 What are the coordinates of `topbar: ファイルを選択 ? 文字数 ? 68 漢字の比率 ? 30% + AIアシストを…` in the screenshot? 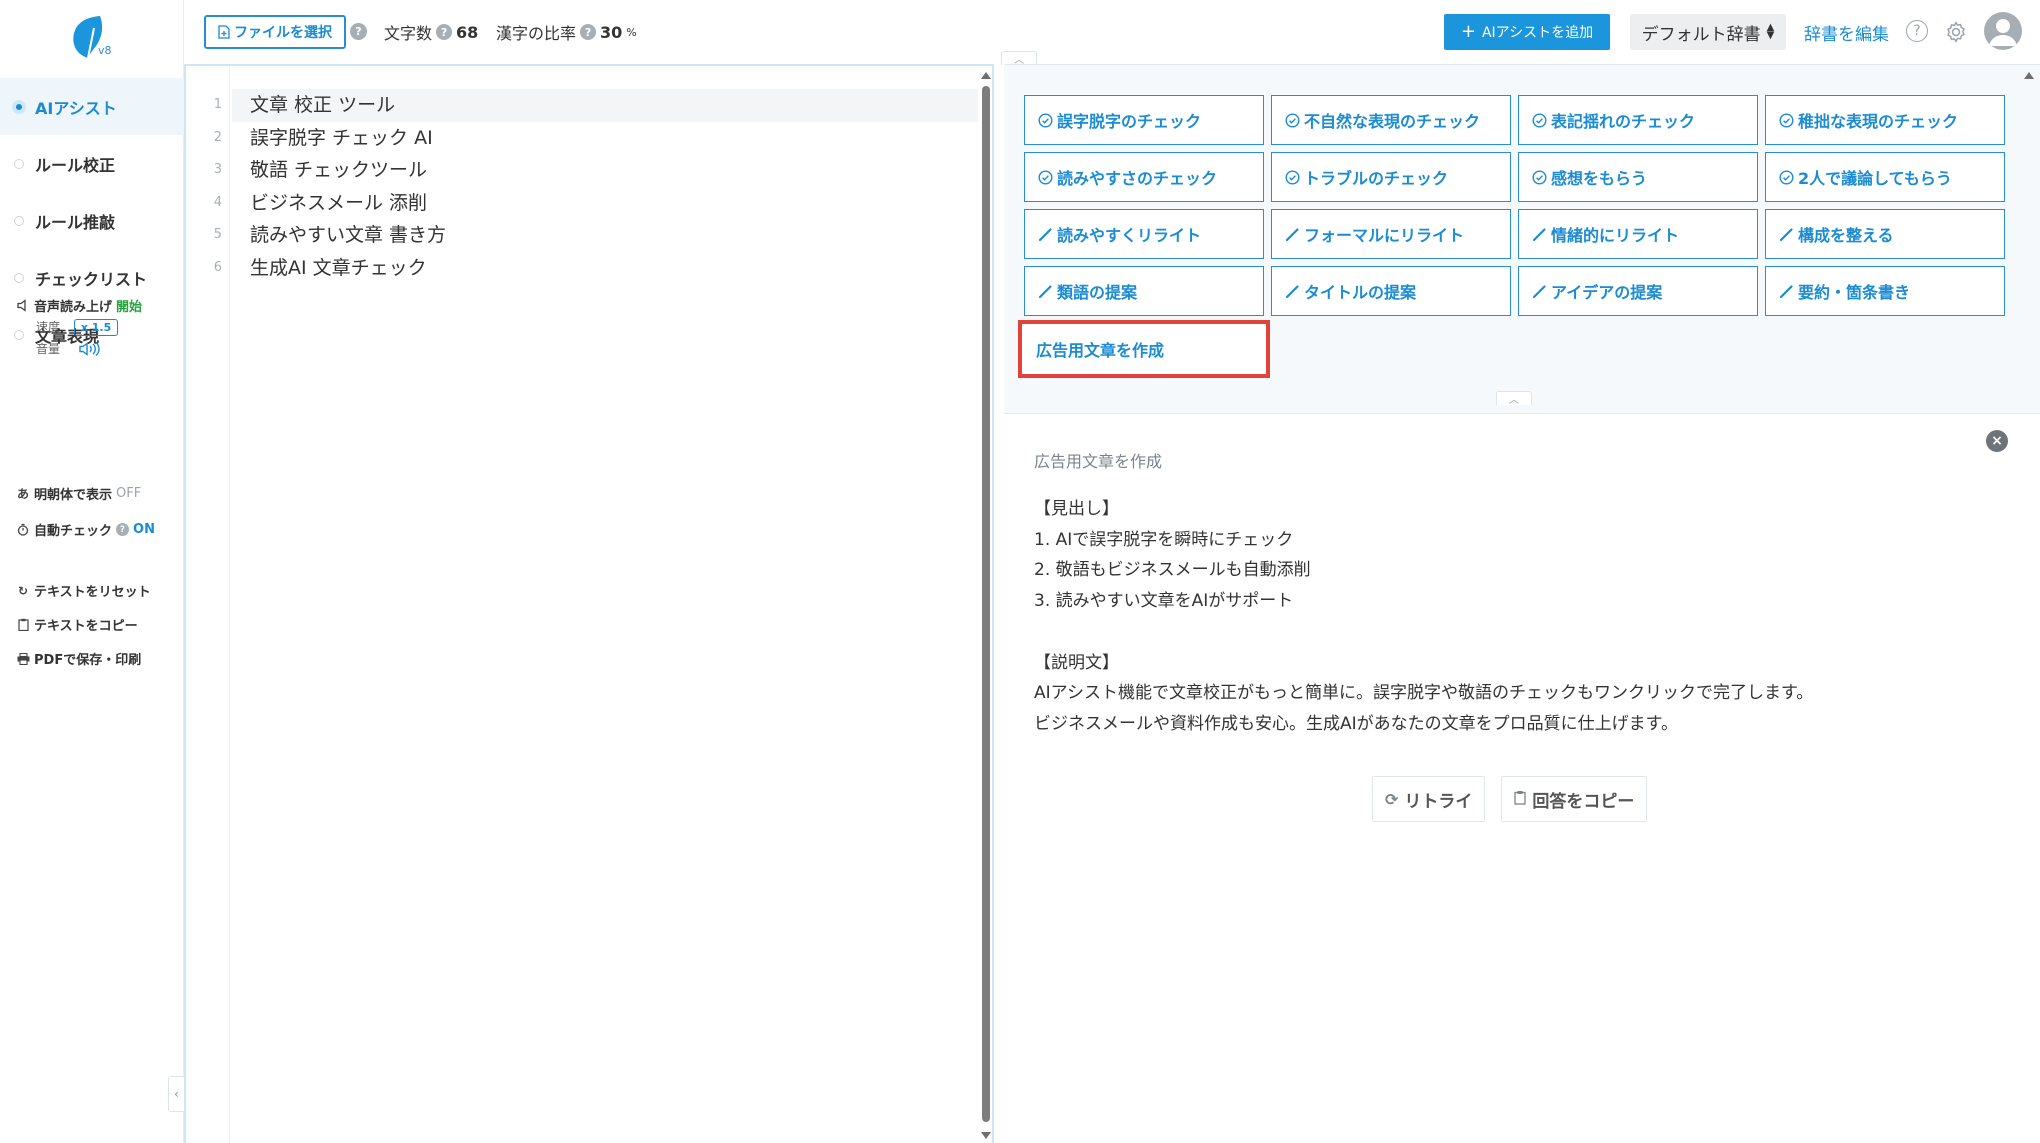 It's located at (1112, 32).